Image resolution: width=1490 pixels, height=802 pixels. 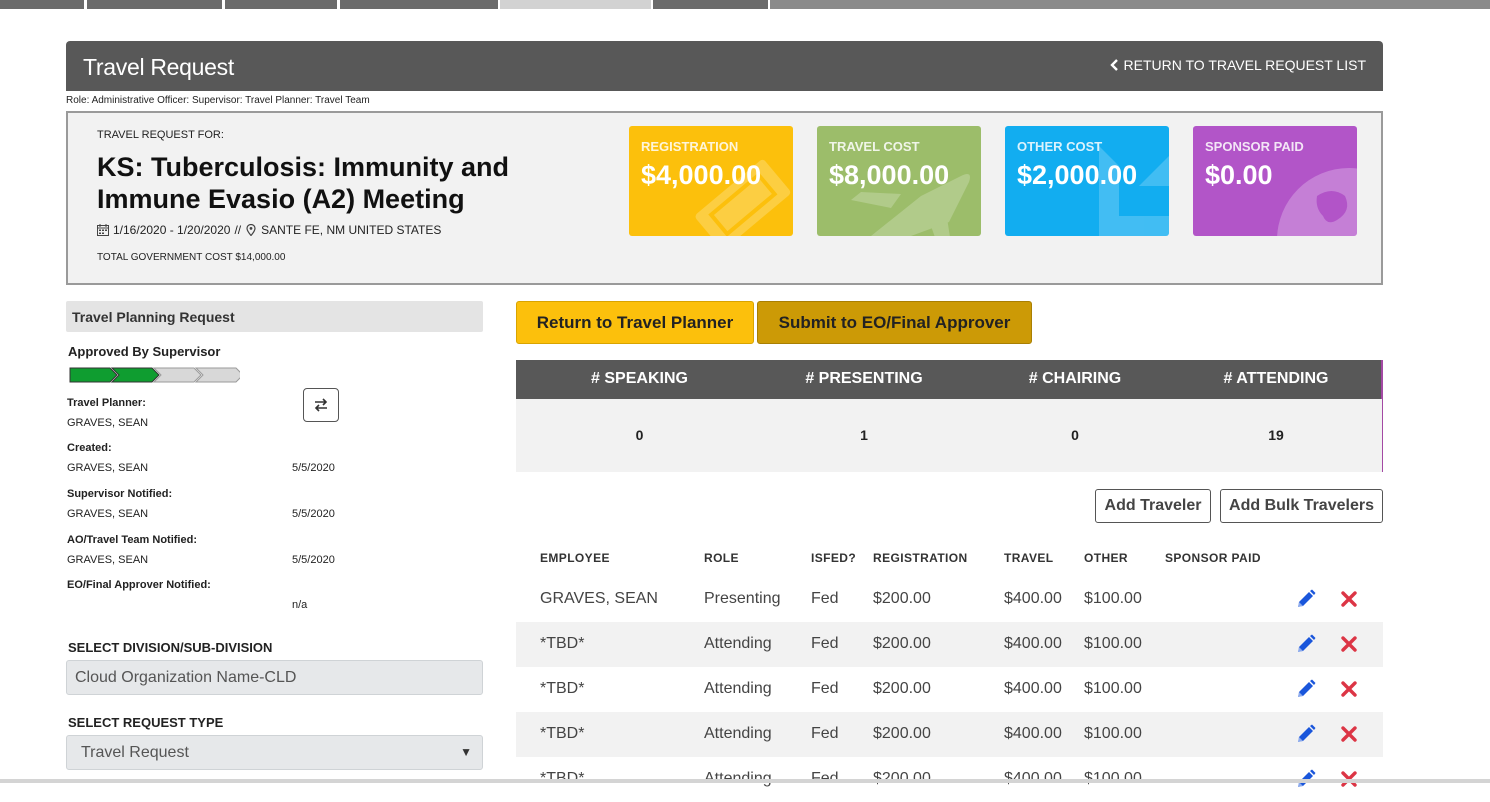 I want to click on stat-header-presenting: # PRESENTING, so click(x=864, y=378).